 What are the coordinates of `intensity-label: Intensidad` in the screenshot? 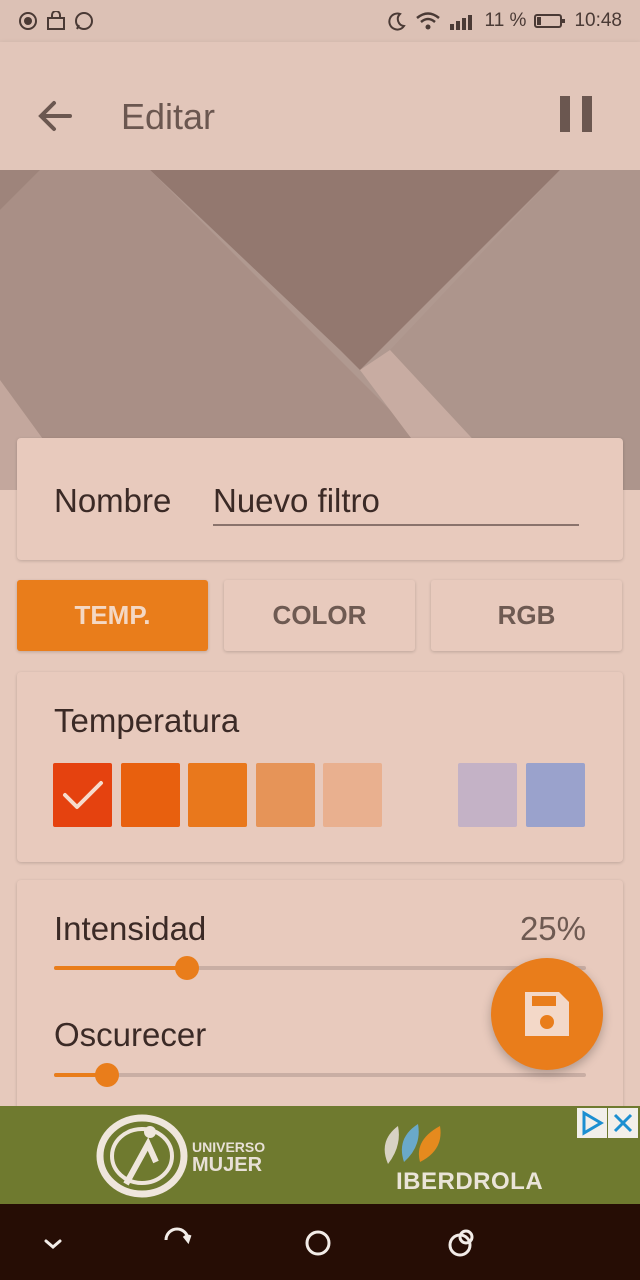 It's located at (130, 928).